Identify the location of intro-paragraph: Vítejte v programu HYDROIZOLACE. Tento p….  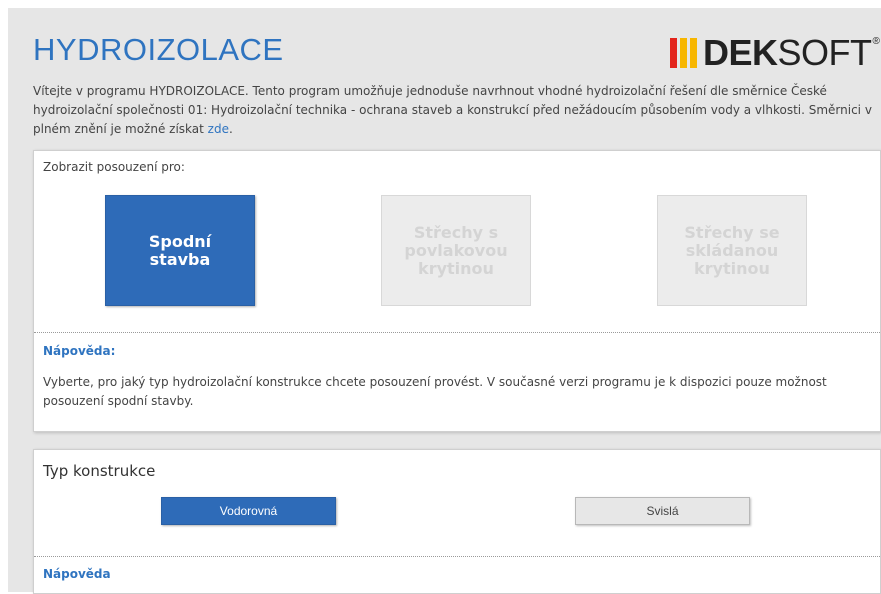
(457, 110).